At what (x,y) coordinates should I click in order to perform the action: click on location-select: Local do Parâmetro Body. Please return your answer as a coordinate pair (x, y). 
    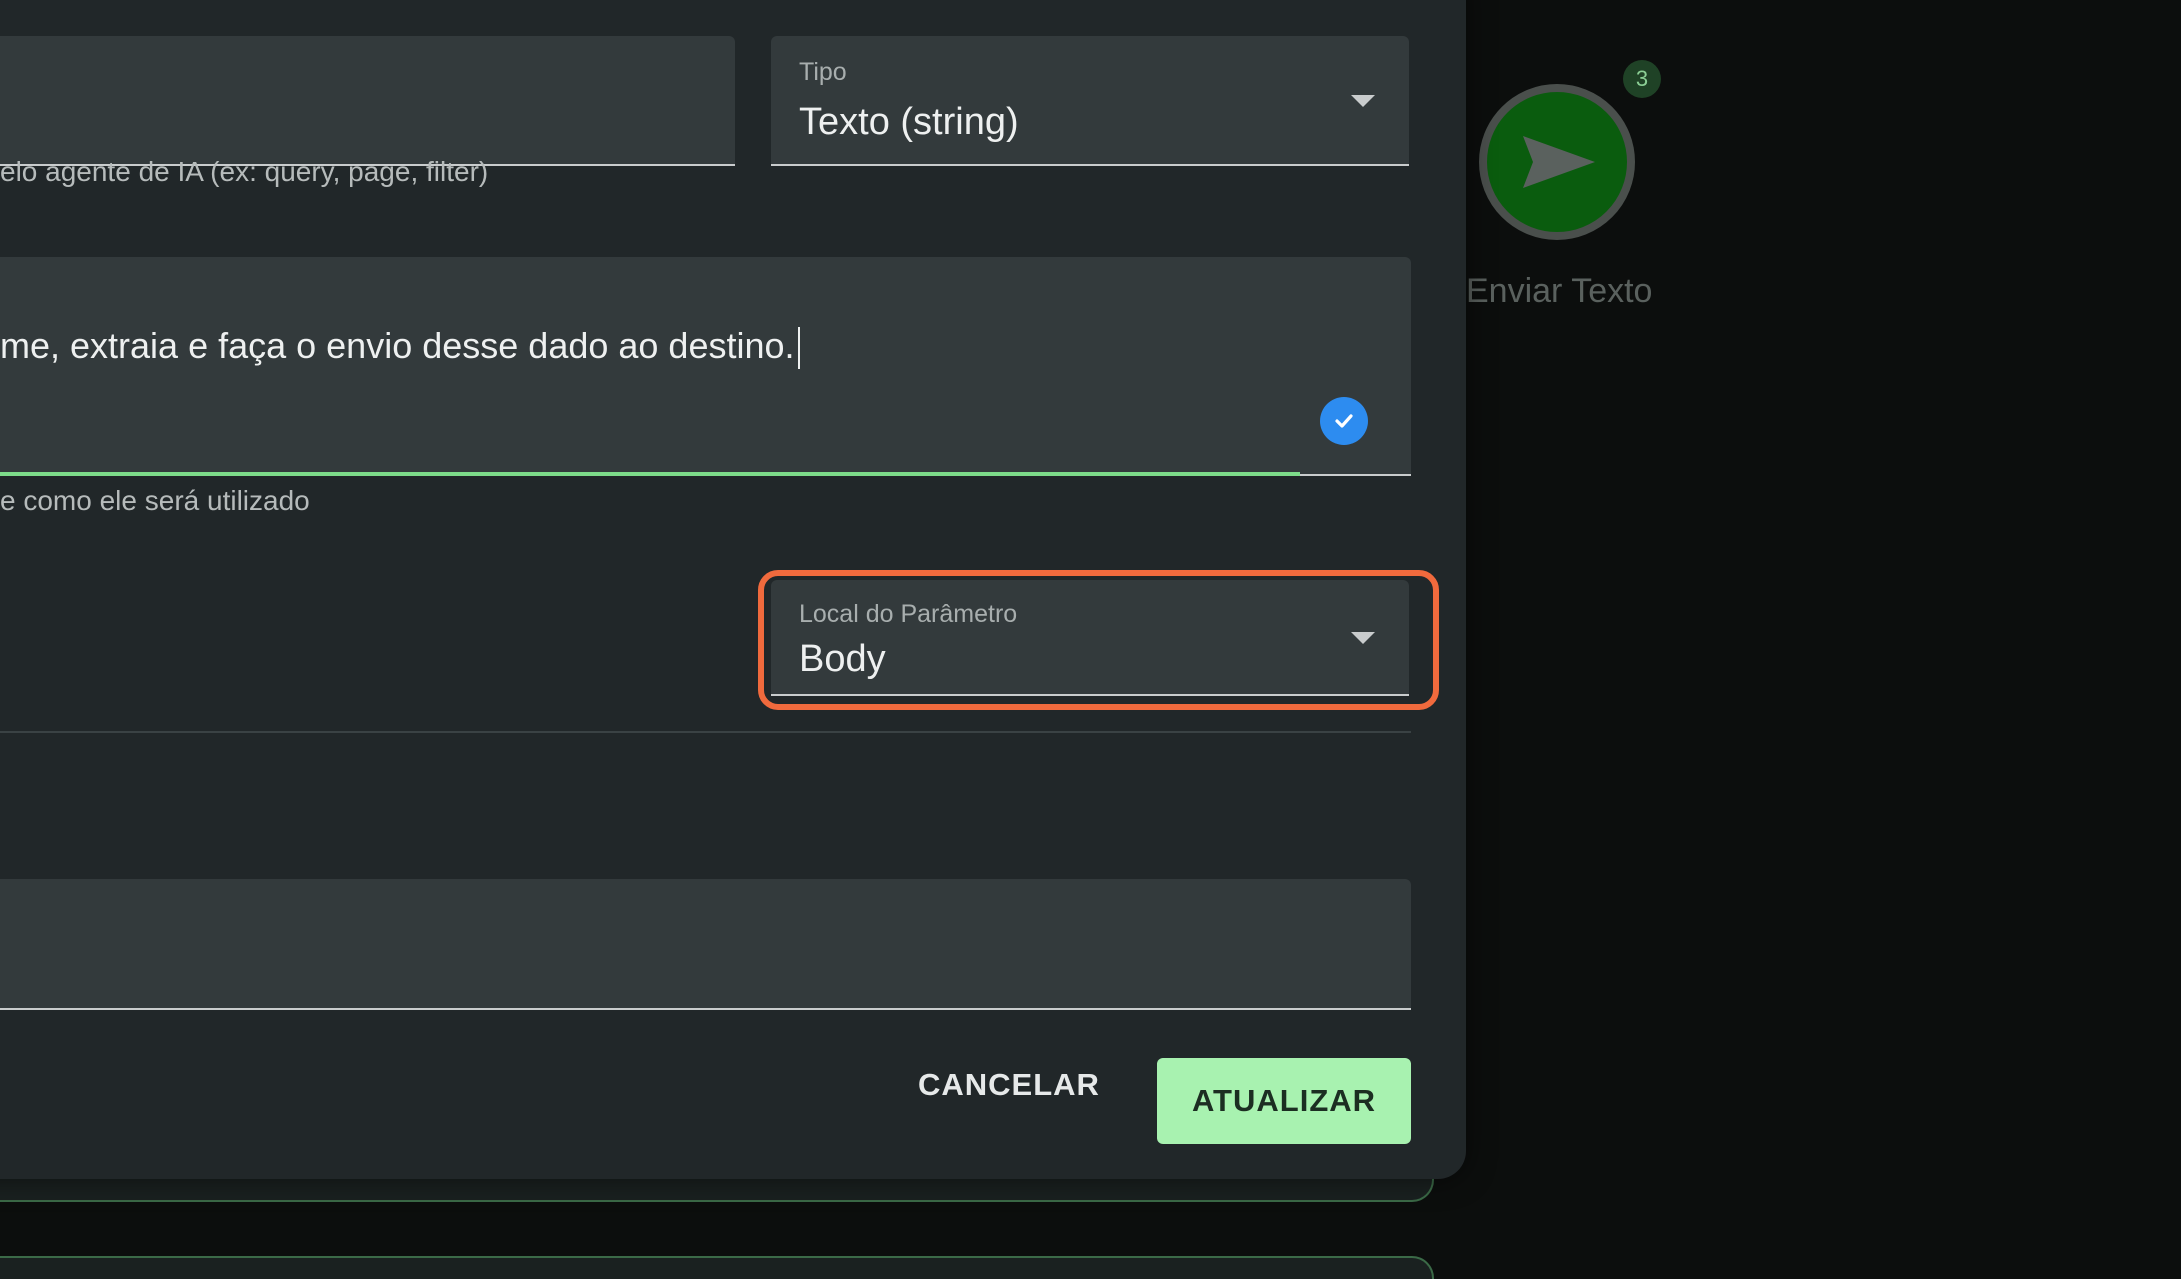
    Looking at the image, I should click on (1090, 638).